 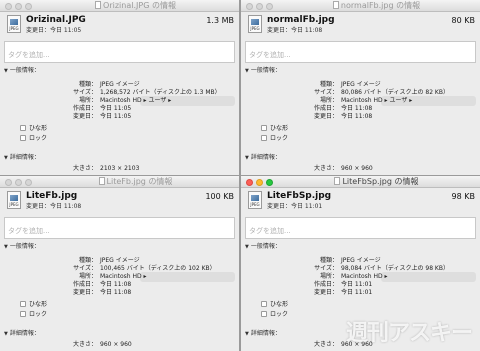 I want to click on info-header: JPEG LiteFb.jpg 100 KB 変更日：今日 11:08, so click(x=119, y=202).